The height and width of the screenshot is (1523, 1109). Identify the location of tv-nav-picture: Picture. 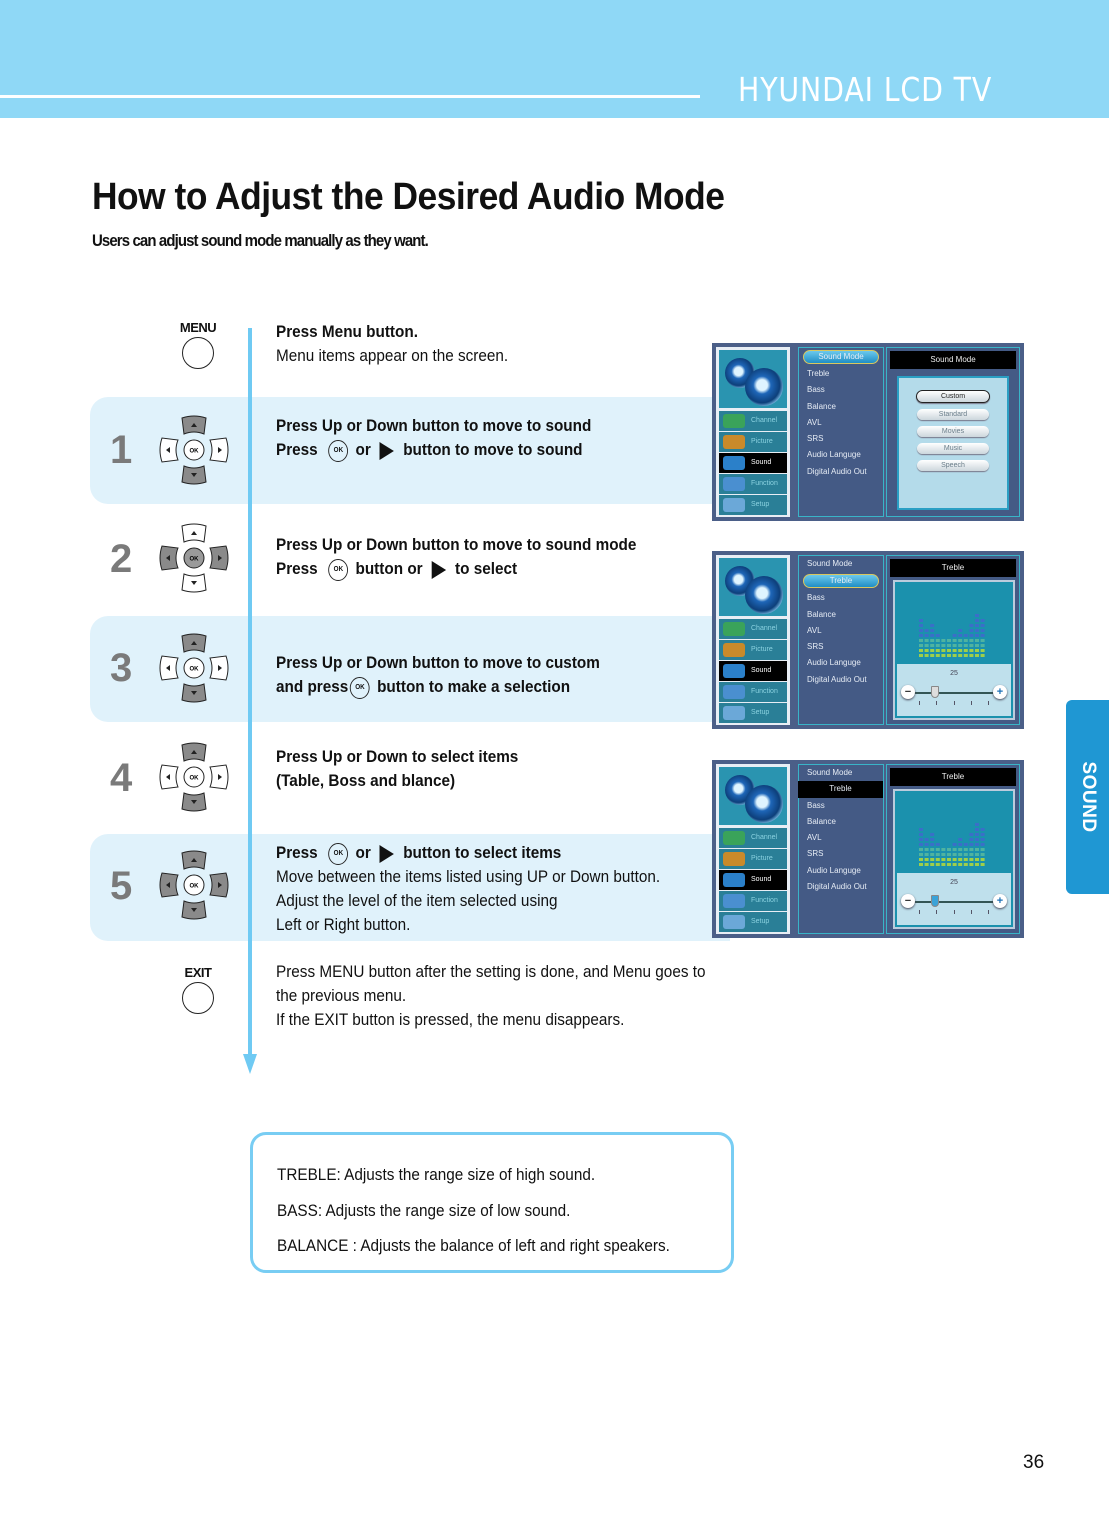
(753, 650).